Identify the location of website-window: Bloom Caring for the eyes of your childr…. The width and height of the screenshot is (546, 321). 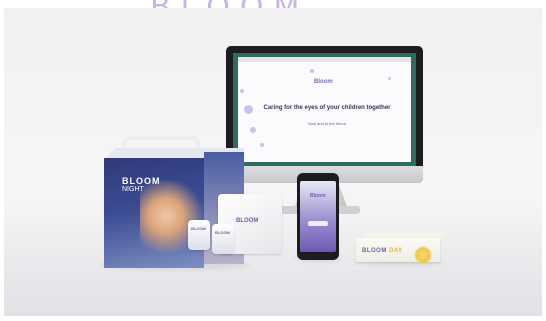
(324, 109).